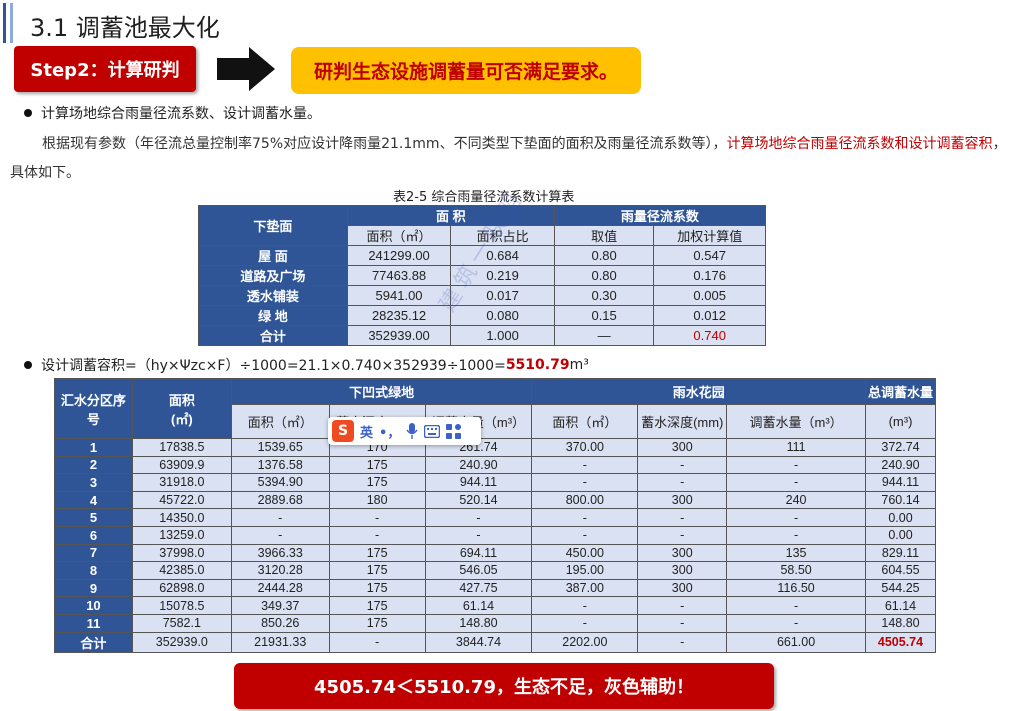  What do you see at coordinates (478, 465) in the screenshot?
I see `cell-sunken-volume: 240.90` at bounding box center [478, 465].